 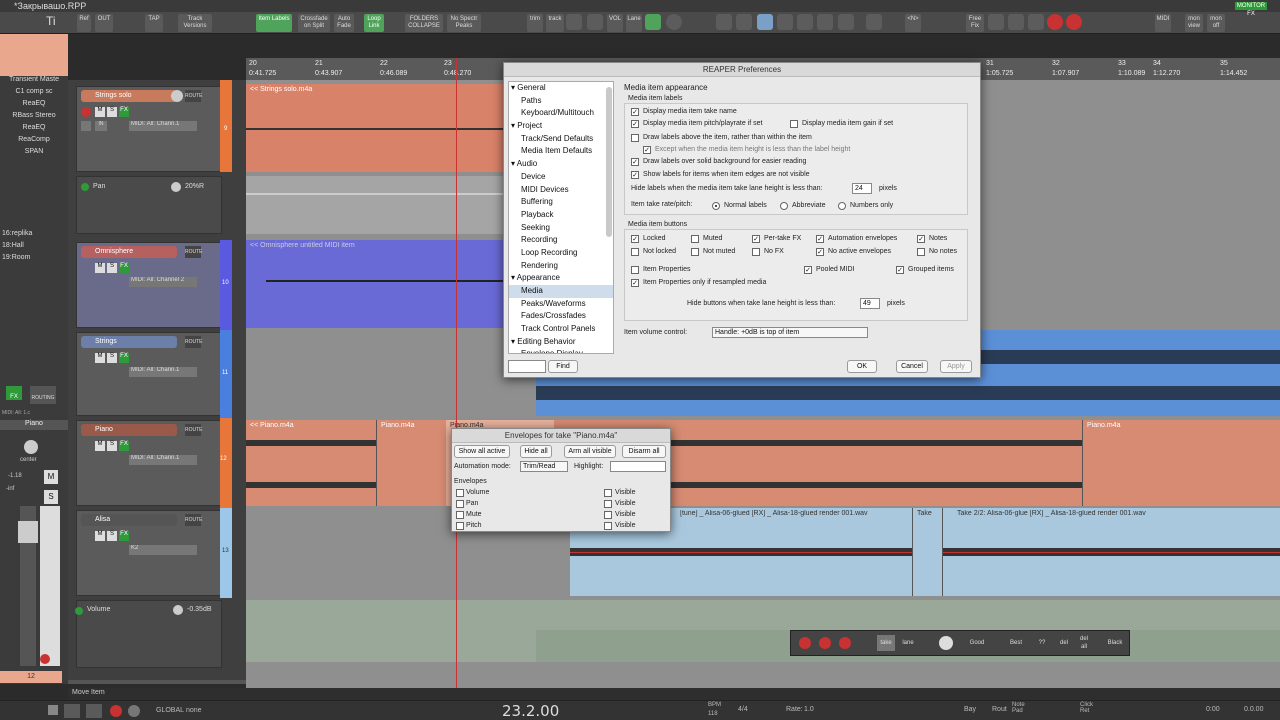 I want to click on mon-off-button: mon off, so click(x=1216, y=23).